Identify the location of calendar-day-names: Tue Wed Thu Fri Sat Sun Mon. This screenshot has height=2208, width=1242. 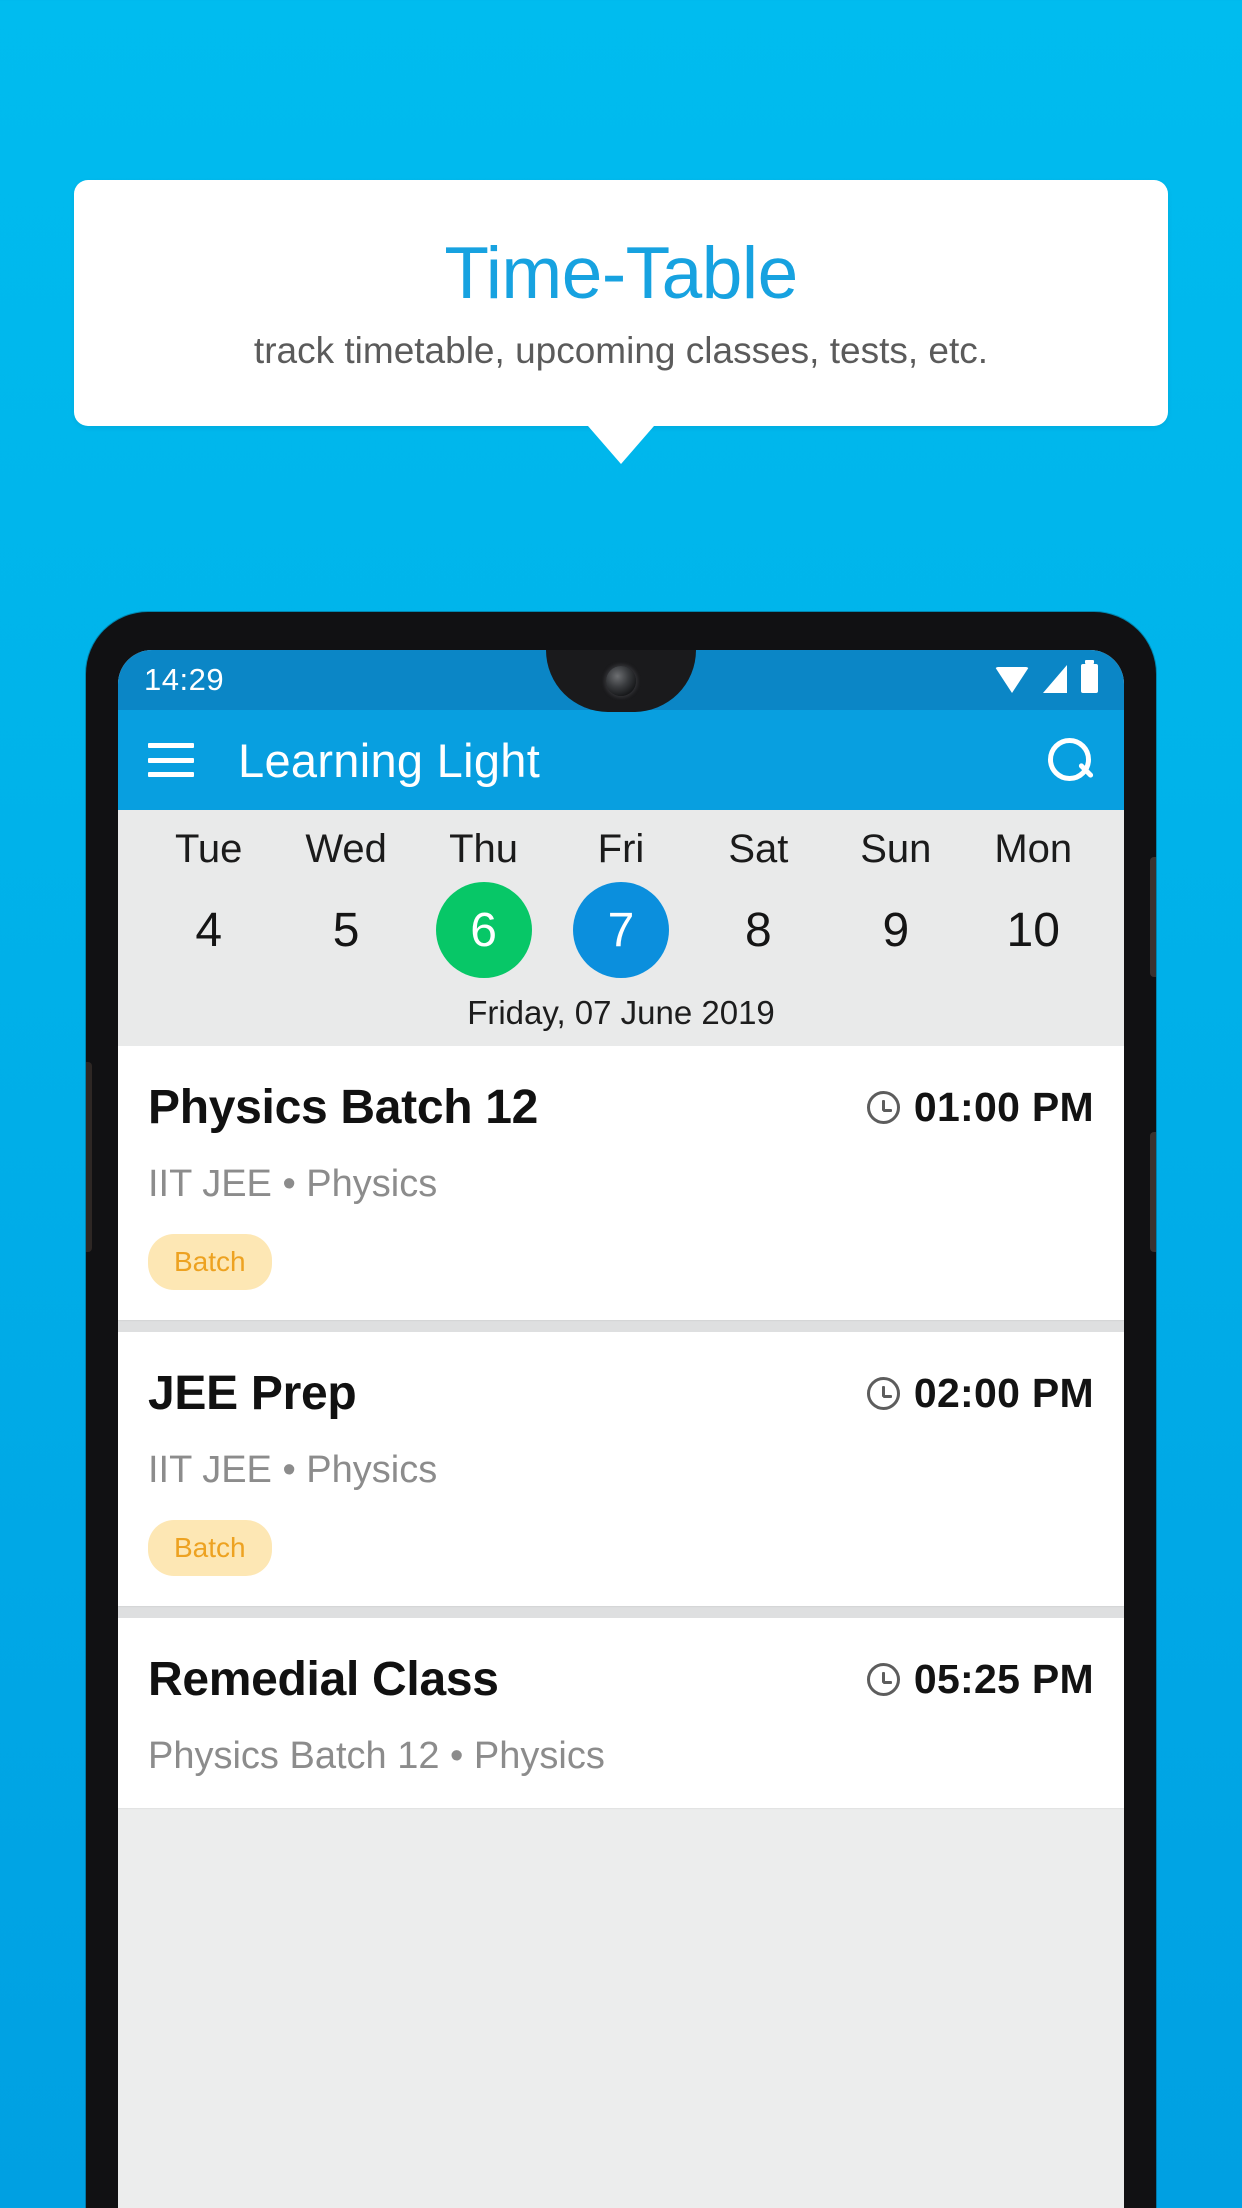
(621, 849).